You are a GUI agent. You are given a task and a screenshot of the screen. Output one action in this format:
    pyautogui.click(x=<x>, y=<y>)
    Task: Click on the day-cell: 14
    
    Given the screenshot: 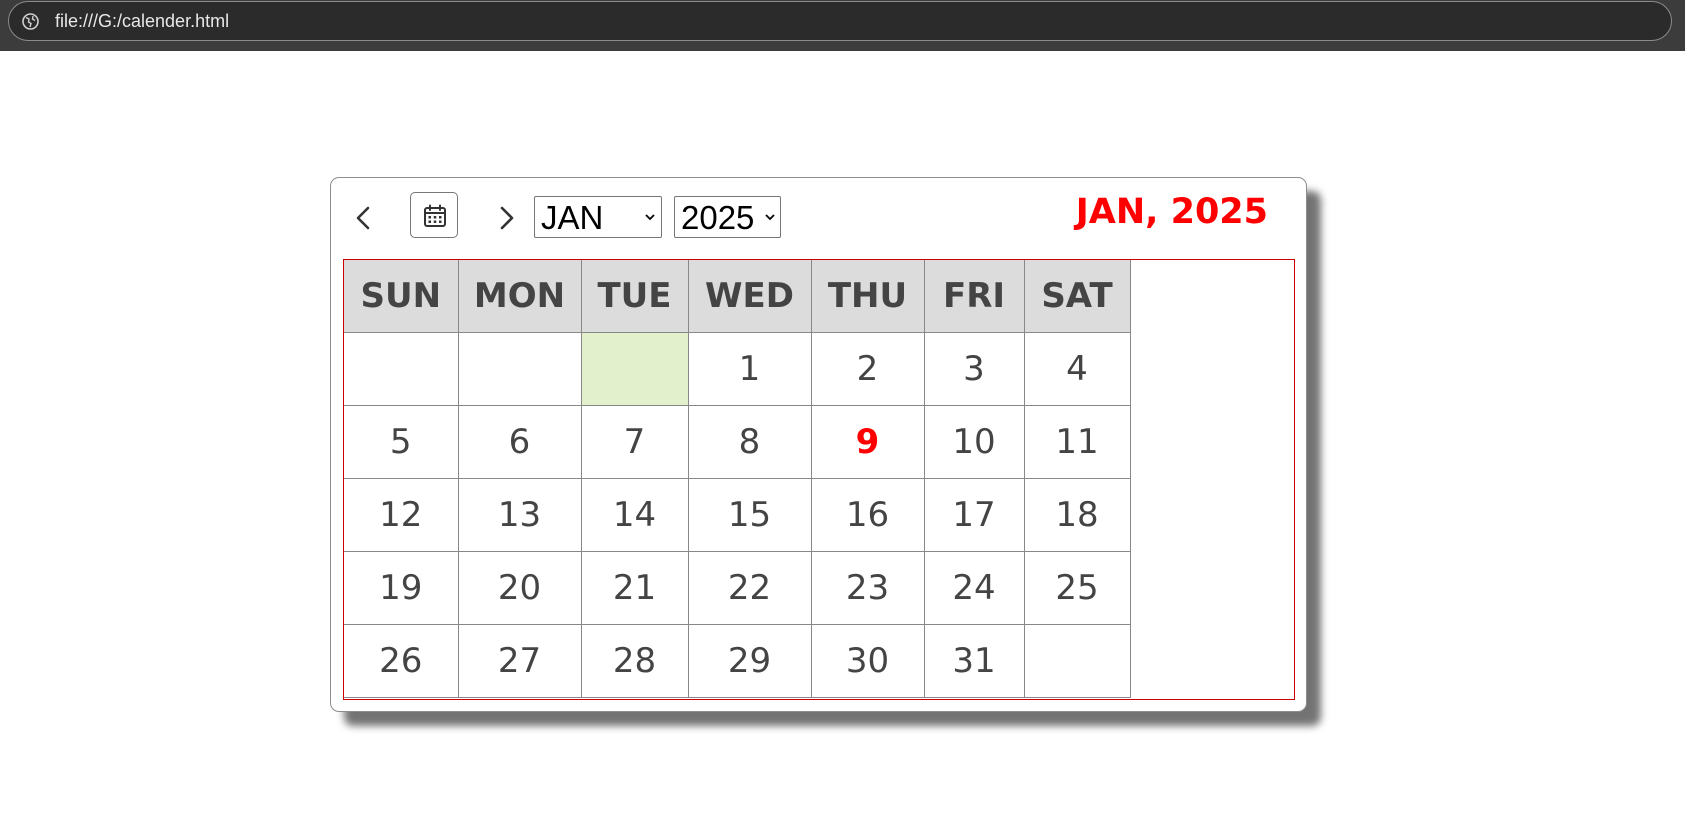 What is the action you would take?
    pyautogui.click(x=634, y=515)
    